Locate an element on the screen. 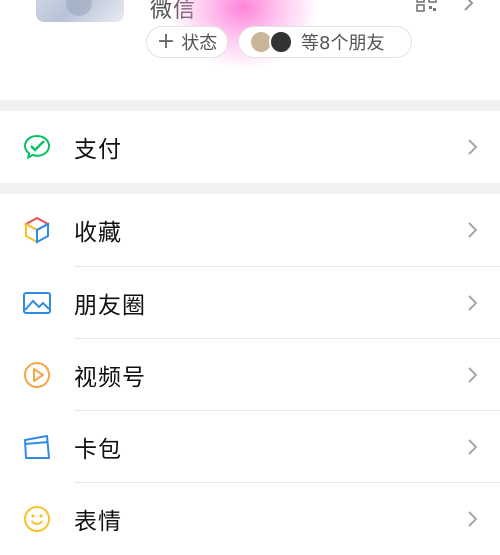  menu-item-label: 朋友圈 is located at coordinates (110, 306).